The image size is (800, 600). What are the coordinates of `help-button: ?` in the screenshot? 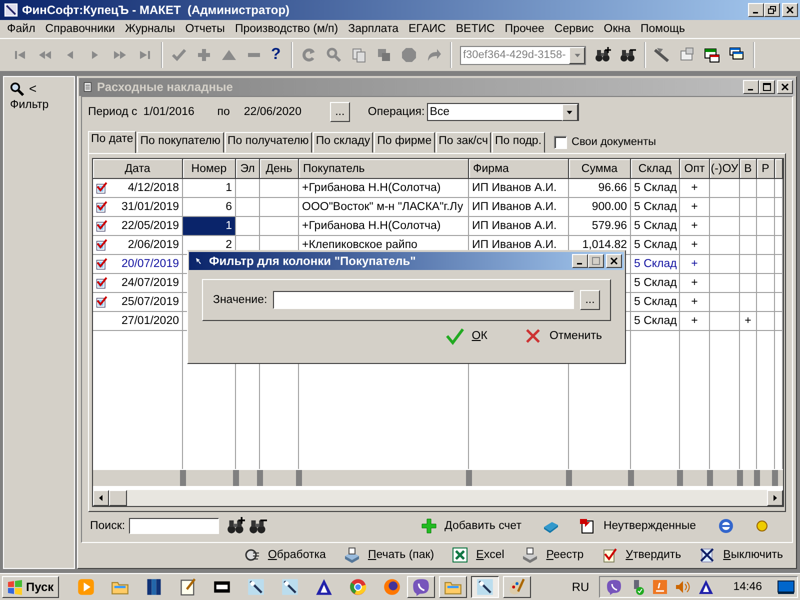 It's located at (277, 55).